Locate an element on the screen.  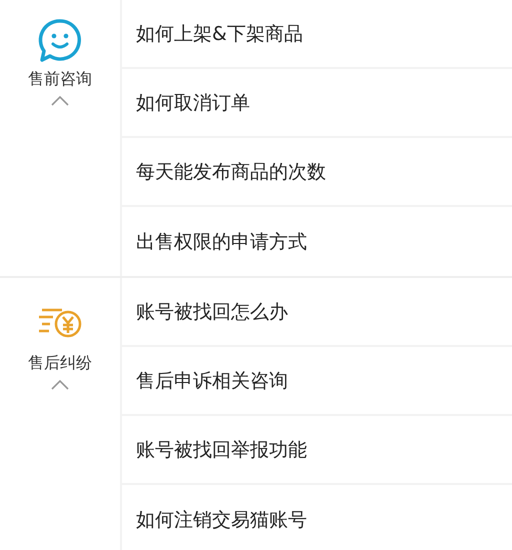
smiley-chat-icon is located at coordinates (60, 41).